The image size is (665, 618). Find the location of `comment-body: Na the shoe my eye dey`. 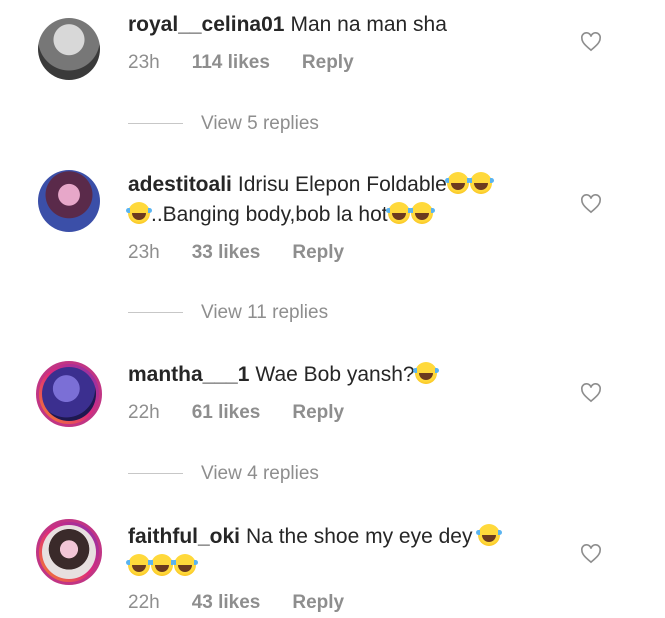

comment-body: Na the shoe my eye dey is located at coordinates (359, 536).